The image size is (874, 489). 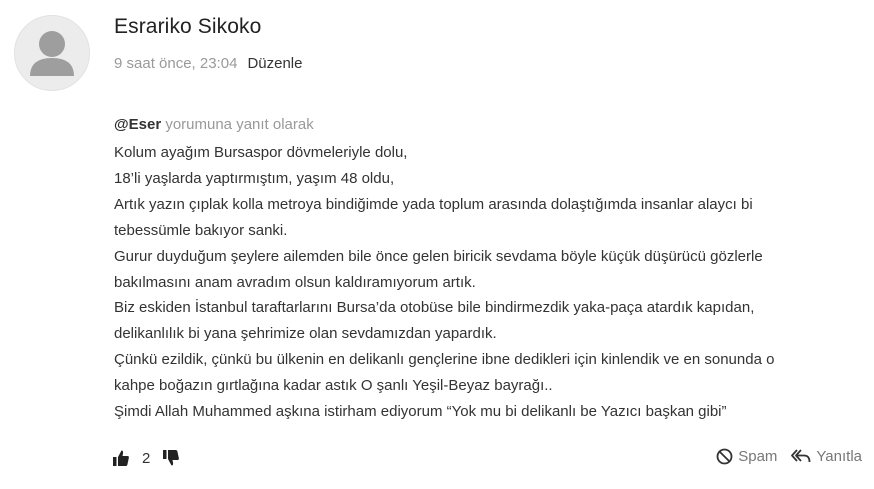 What do you see at coordinates (839, 456) in the screenshot?
I see `reply-label: Yanıtla` at bounding box center [839, 456].